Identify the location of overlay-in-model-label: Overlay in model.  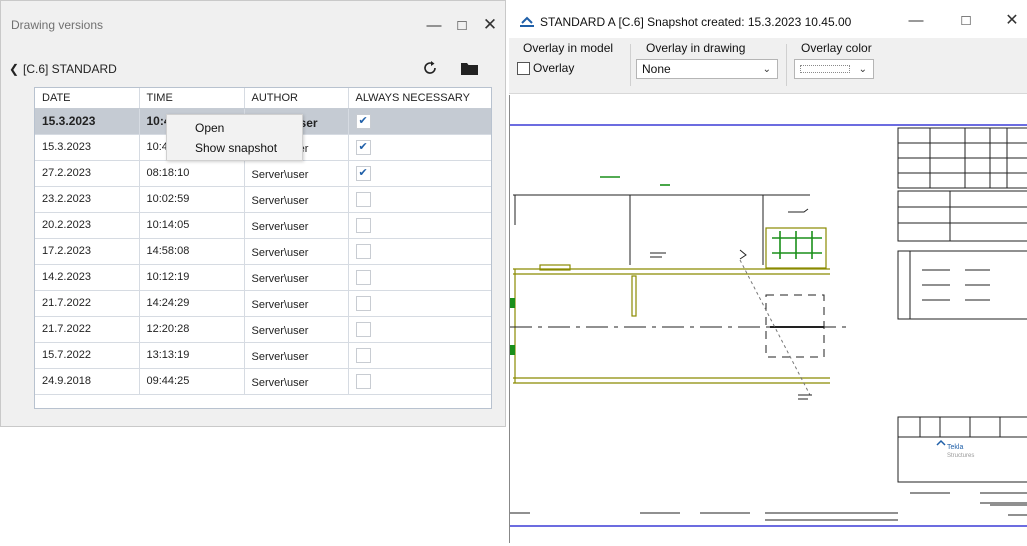
(568, 48).